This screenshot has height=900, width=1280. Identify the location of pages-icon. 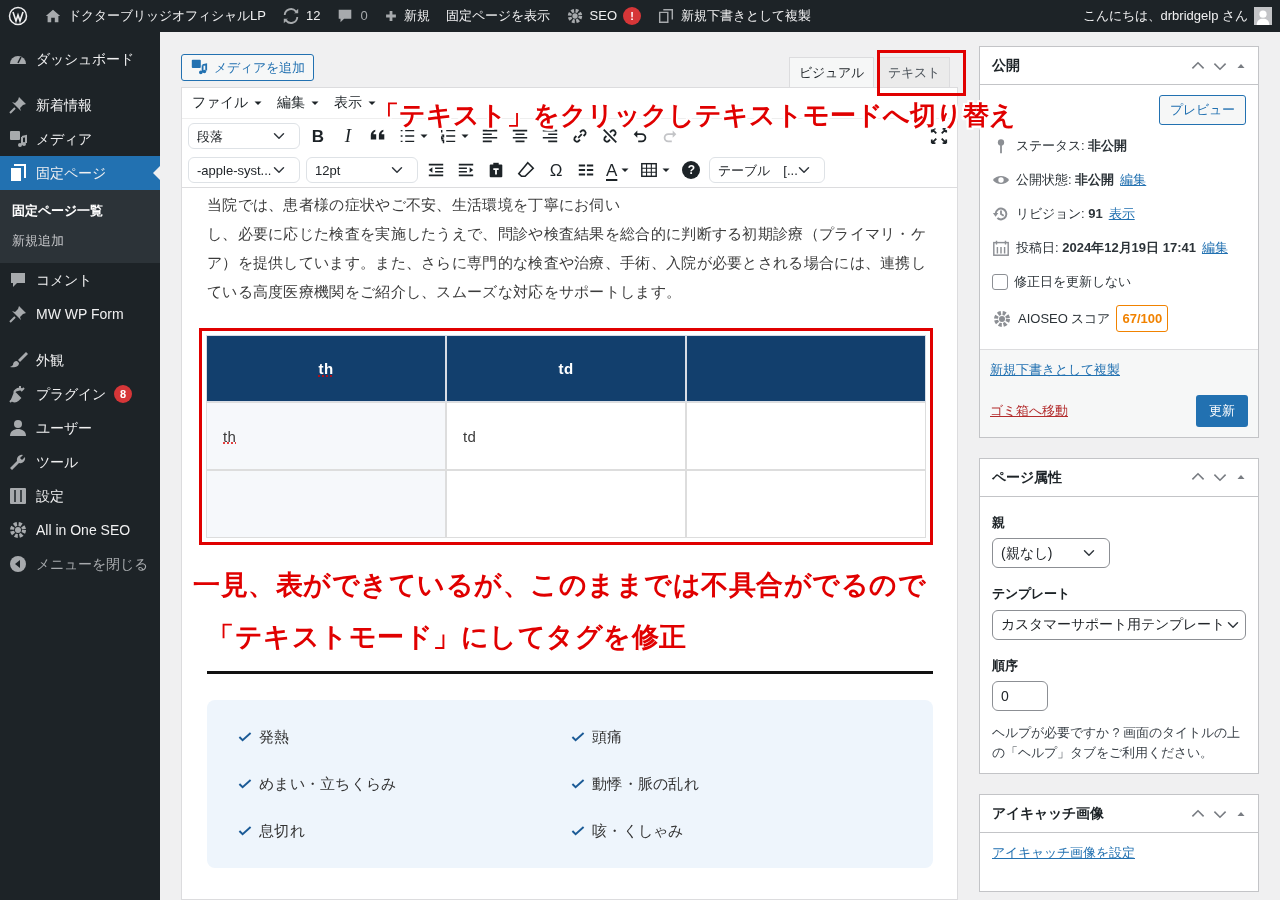
(18, 173).